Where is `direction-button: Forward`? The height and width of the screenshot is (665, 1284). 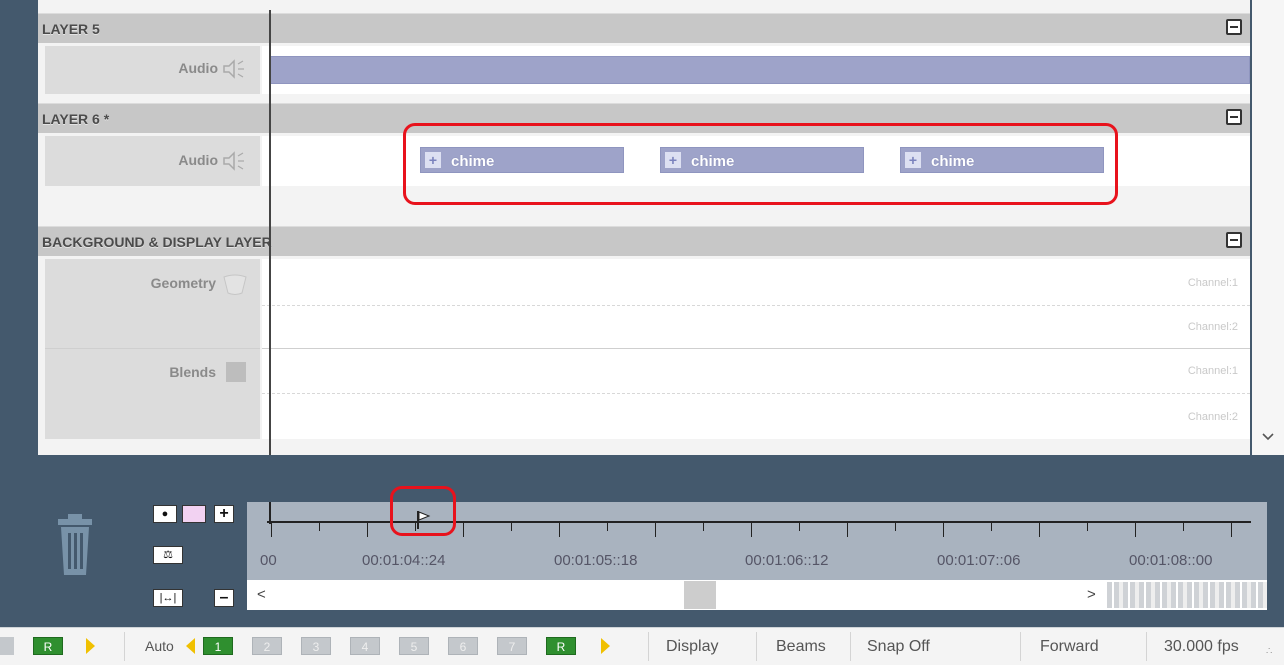
direction-button: Forward is located at coordinates (1069, 647).